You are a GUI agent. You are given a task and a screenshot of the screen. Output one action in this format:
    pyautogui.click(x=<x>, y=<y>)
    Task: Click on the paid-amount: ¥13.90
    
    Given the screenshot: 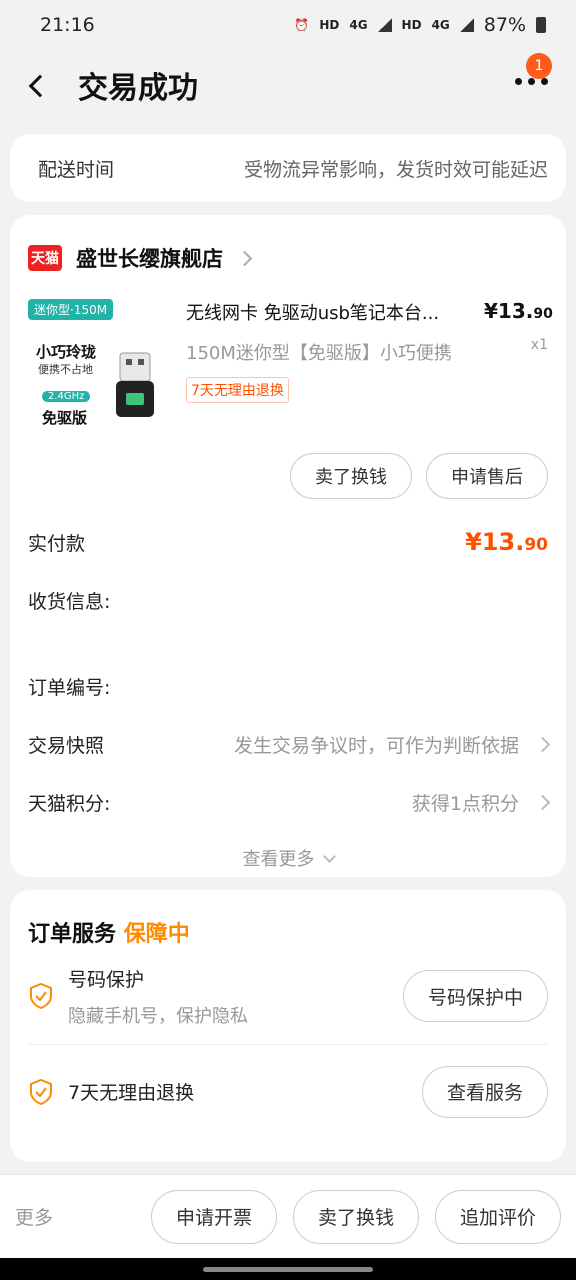 What is the action you would take?
    pyautogui.click(x=506, y=542)
    